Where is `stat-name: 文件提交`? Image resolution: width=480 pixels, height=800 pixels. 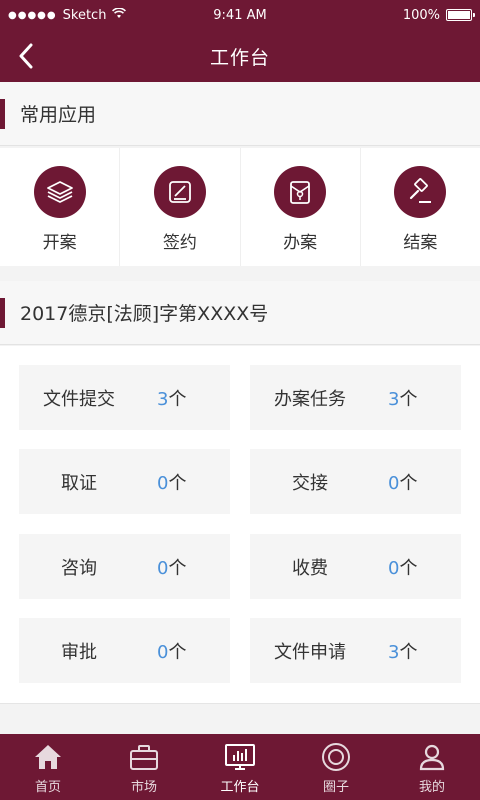 stat-name: 文件提交 is located at coordinates (79, 399).